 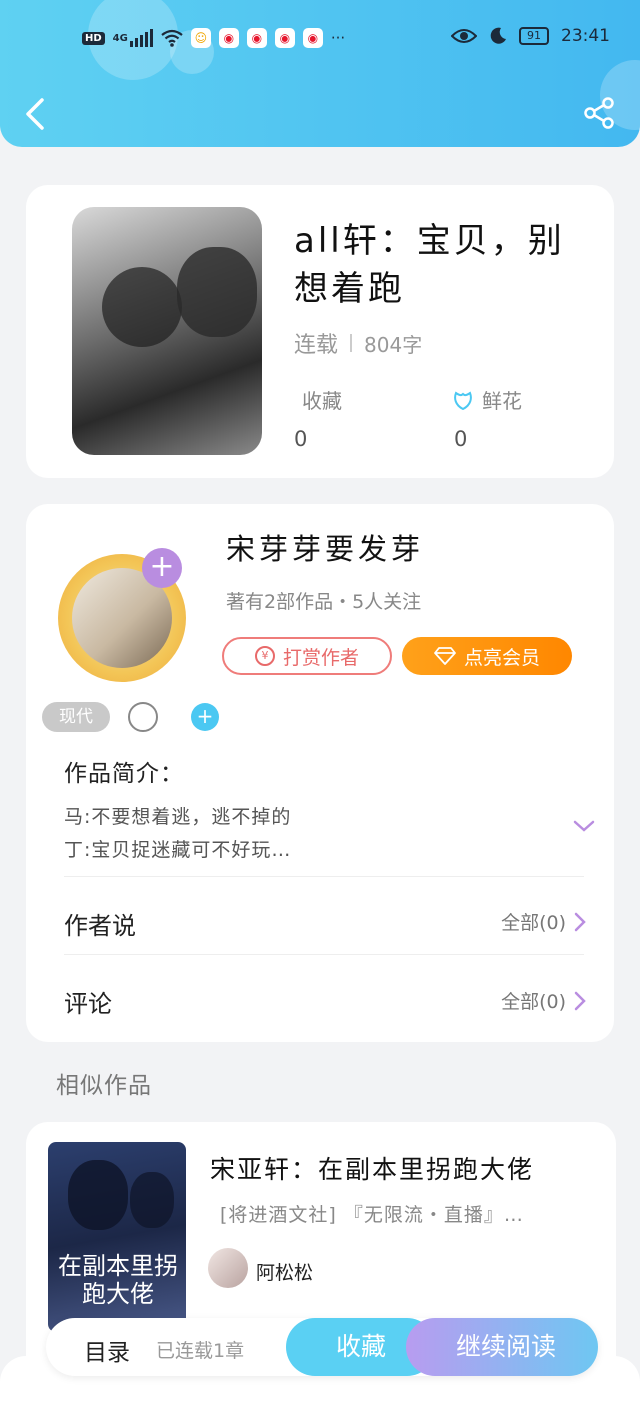 I want to click on similar-works-heading: 相似作品, so click(x=104, y=1086).